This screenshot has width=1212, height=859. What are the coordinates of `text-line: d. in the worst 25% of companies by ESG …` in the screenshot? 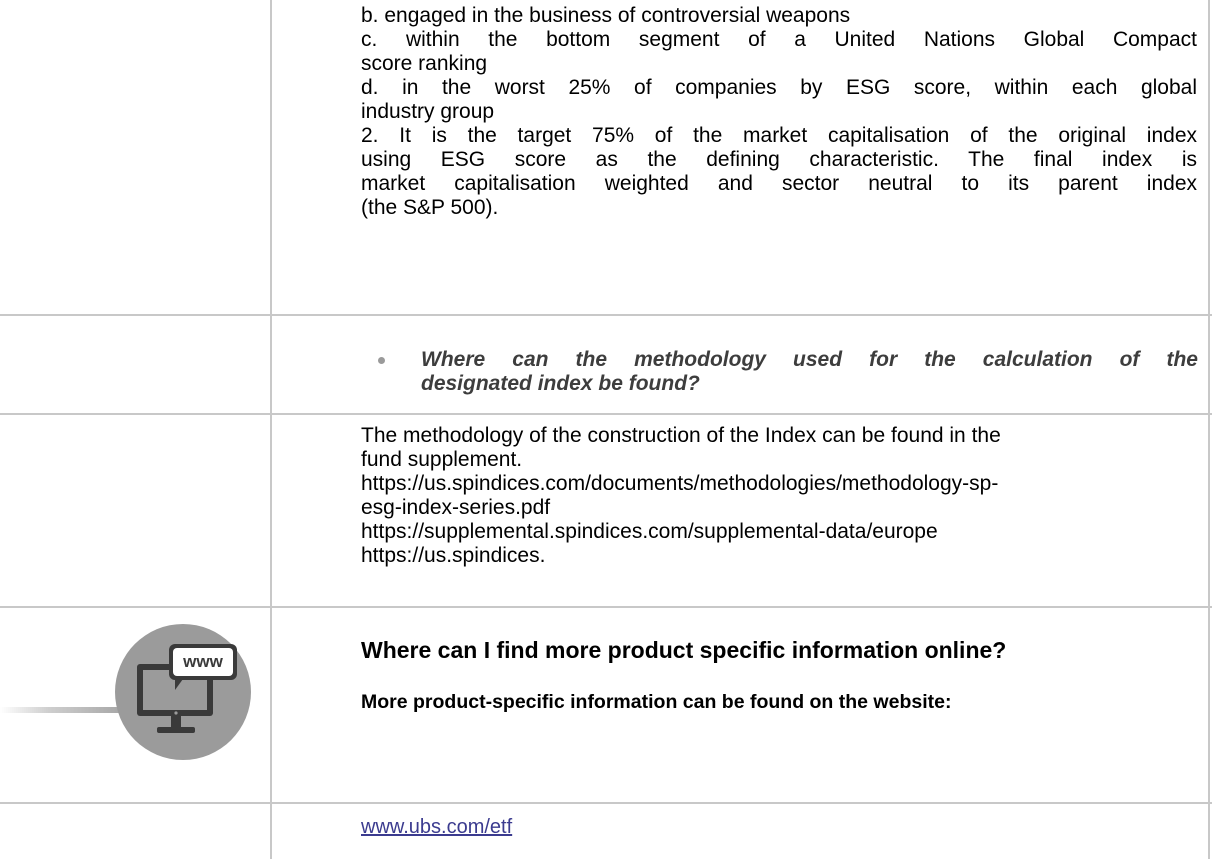 It's located at (779, 87).